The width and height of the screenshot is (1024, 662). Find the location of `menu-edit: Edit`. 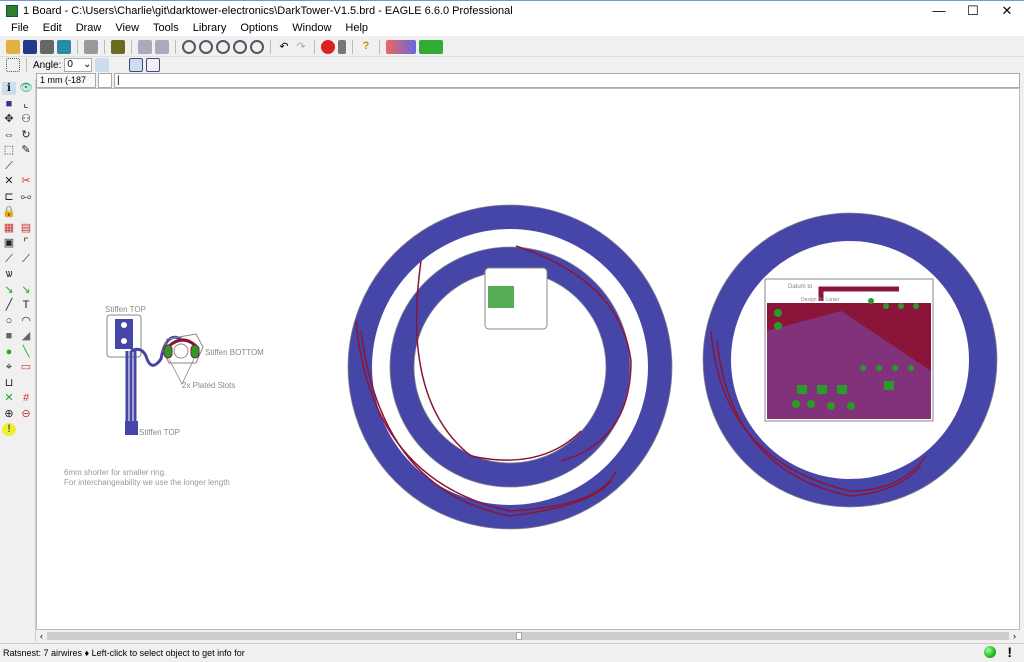

menu-edit: Edit is located at coordinates (52, 28).